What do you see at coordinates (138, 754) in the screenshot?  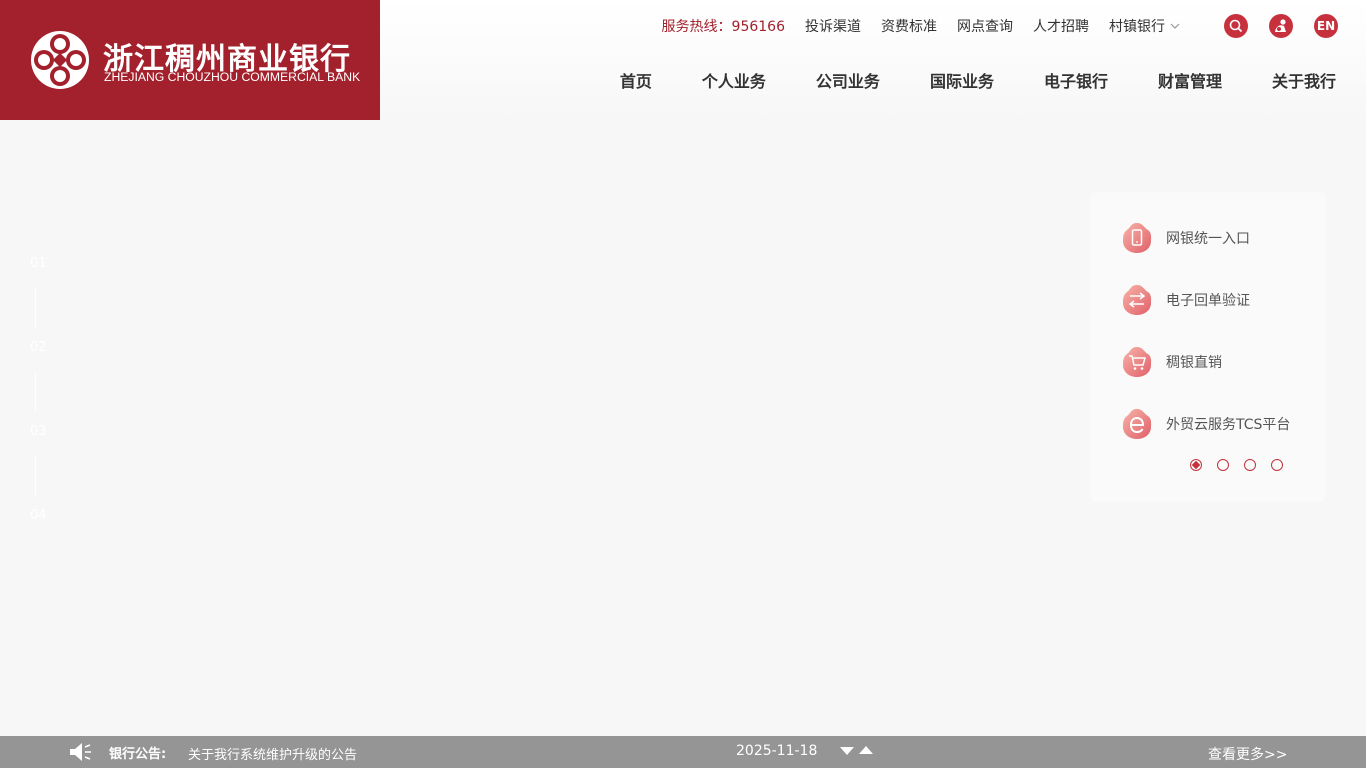 I see `notice-label: 银行公告:` at bounding box center [138, 754].